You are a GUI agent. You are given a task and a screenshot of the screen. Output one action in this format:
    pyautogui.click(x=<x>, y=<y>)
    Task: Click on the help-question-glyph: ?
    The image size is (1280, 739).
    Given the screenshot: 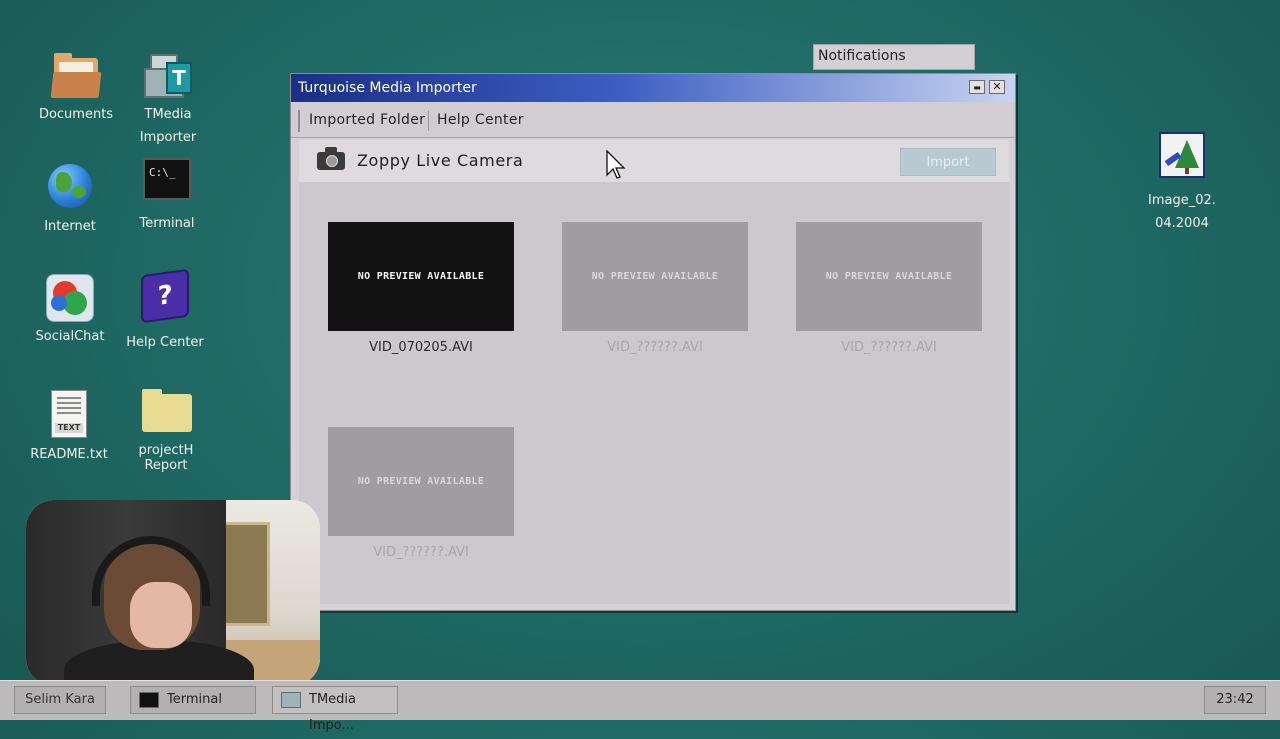 What is the action you would take?
    pyautogui.click(x=165, y=296)
    